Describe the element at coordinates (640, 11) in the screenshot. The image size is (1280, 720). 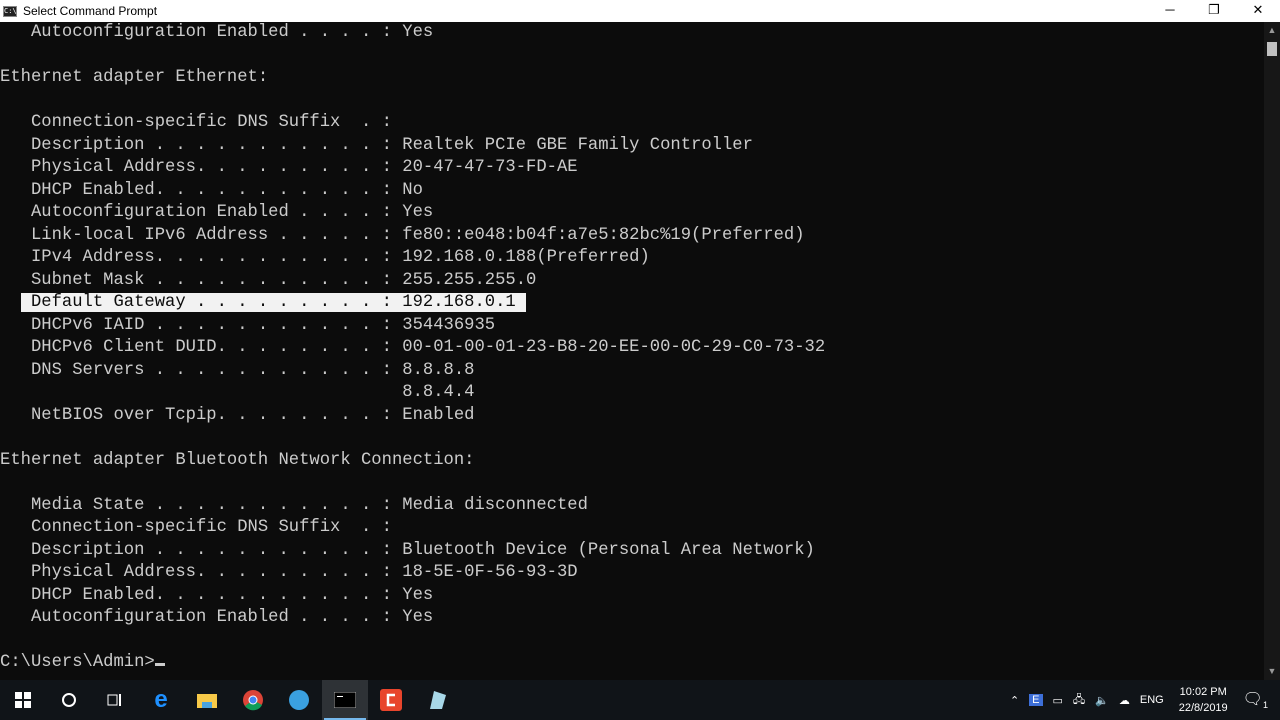
I see `title-bar: C:\ Select Command Prompt ─ ❐ ✕` at that location.